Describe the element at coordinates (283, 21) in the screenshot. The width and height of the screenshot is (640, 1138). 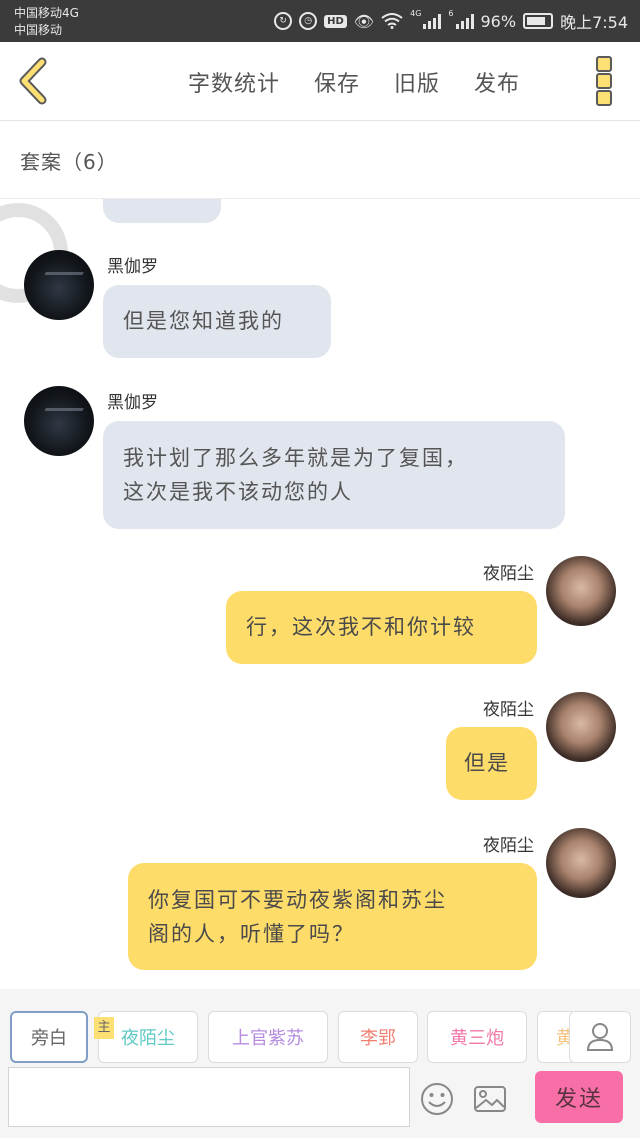
I see `sync-icon: ↻` at that location.